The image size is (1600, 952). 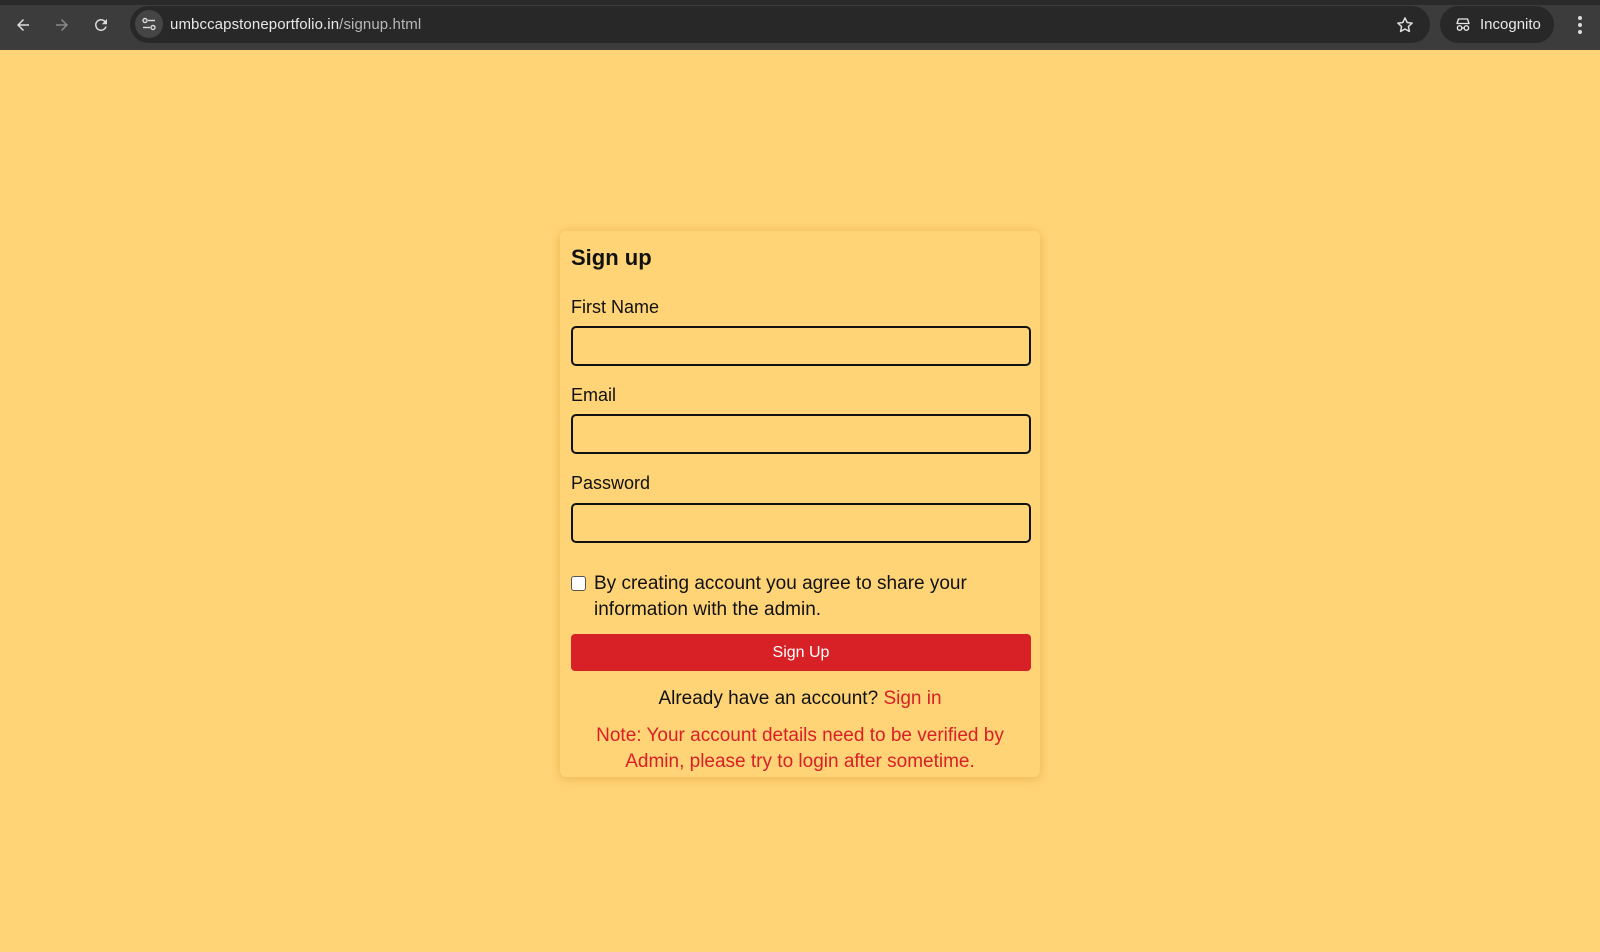 I want to click on password-field, so click(x=801, y=523).